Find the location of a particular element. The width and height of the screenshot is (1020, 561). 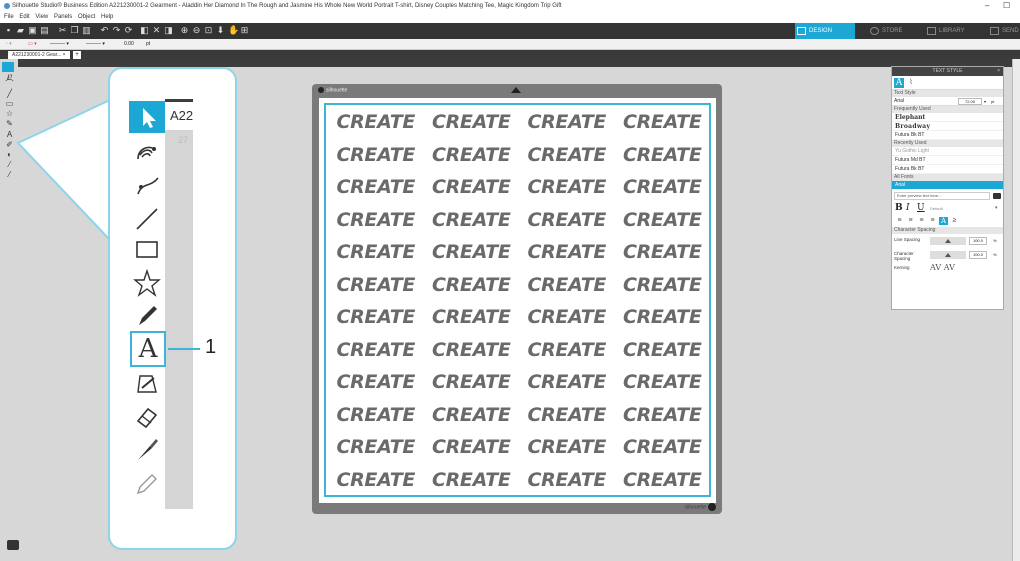

horizontal-text-icon: A is located at coordinates (943, 221).